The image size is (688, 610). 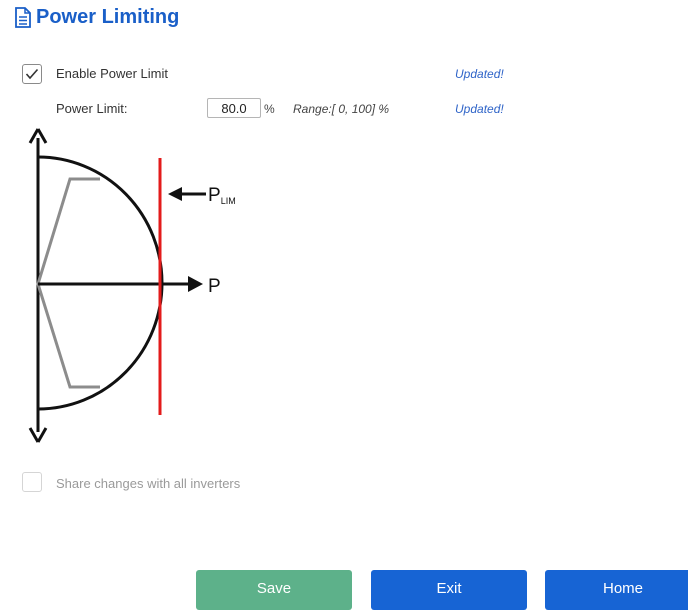 I want to click on document-icon, so click(x=23, y=17).